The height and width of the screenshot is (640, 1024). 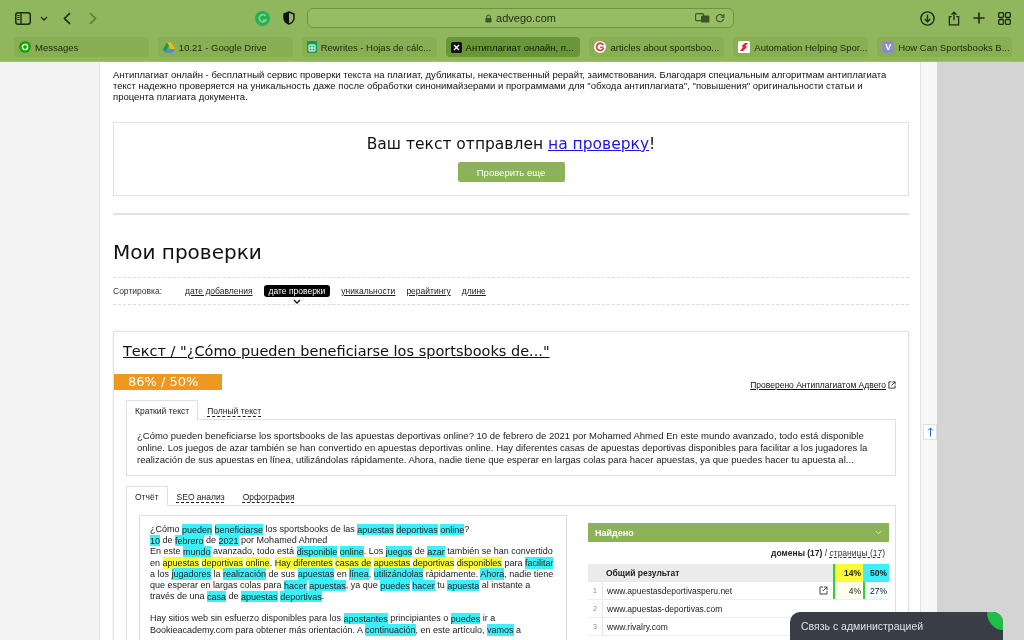 What do you see at coordinates (428, 291) in the screenshot?
I see `sort-option: рерайтингу` at bounding box center [428, 291].